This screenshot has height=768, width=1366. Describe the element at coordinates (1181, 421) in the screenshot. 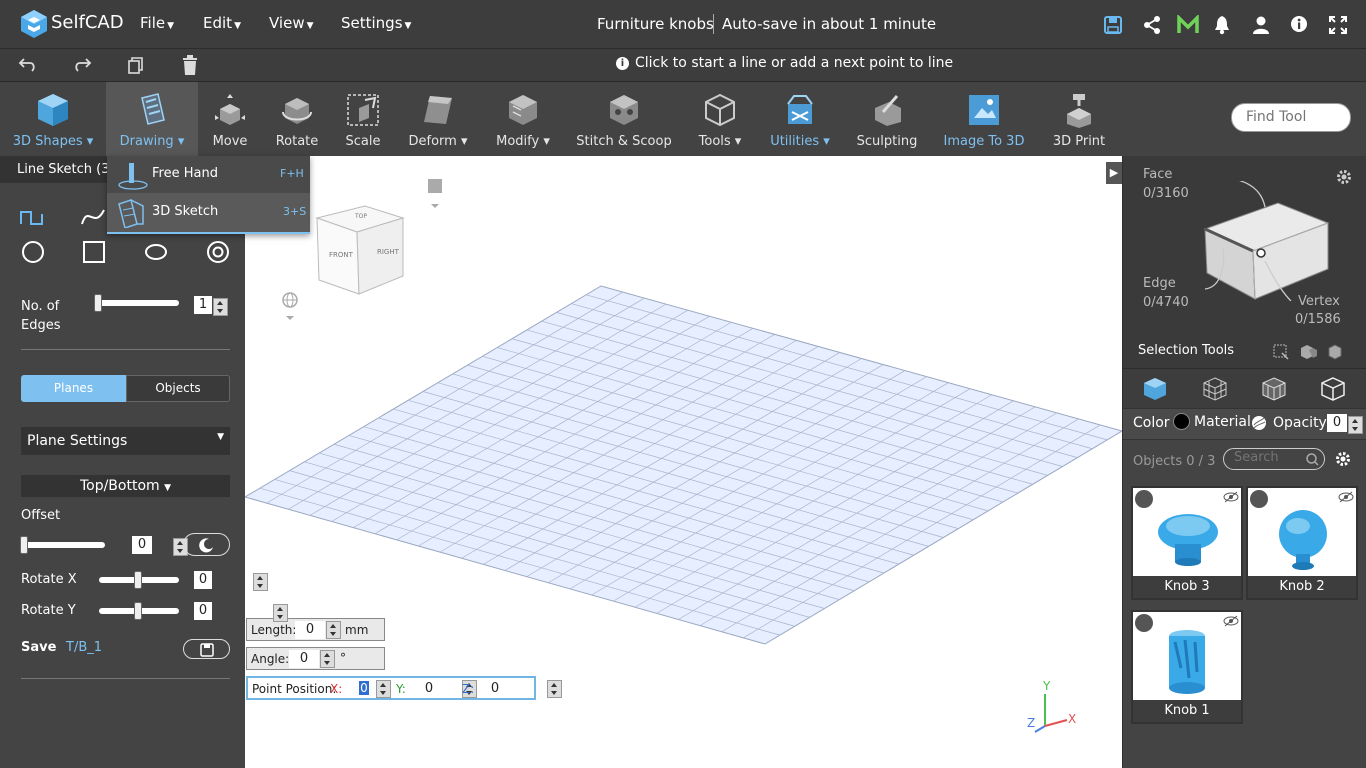

I see `color-swatch` at that location.